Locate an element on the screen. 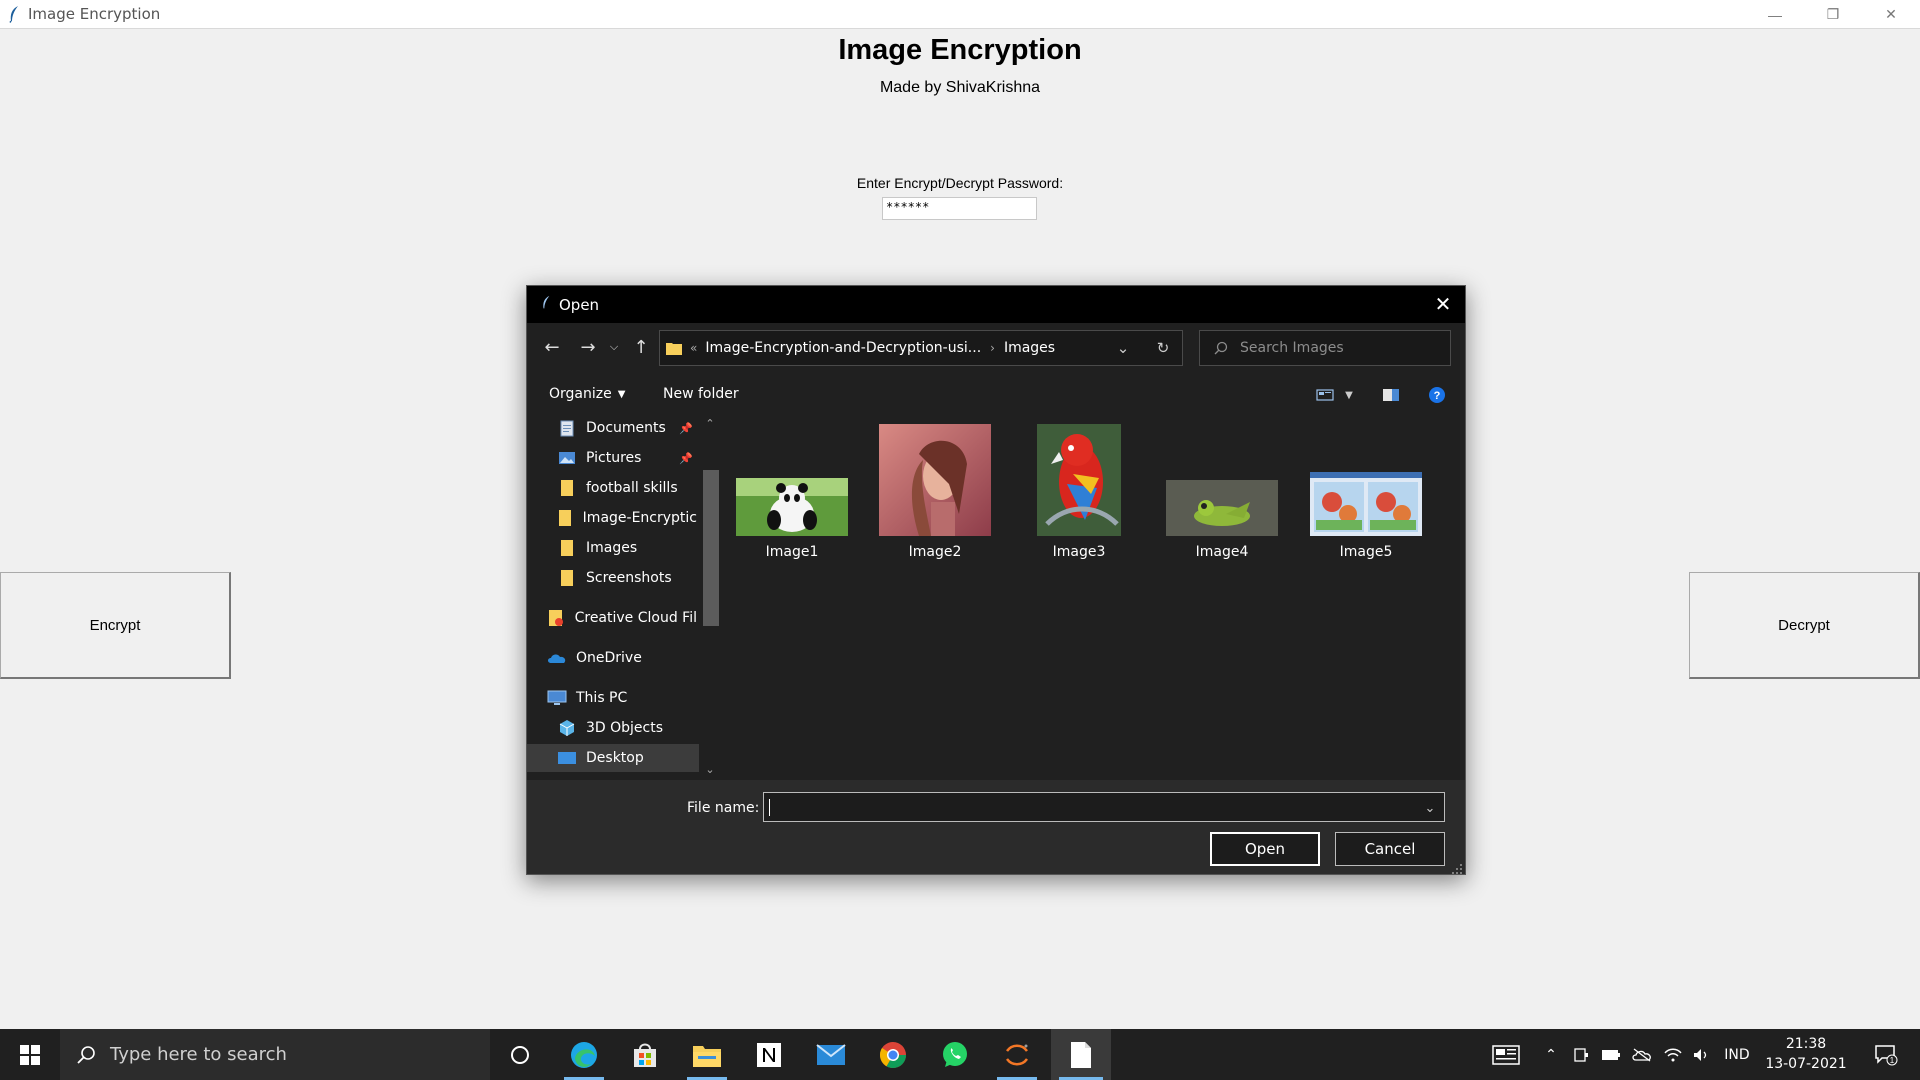 The image size is (1920, 1080). search-box: Search Images is located at coordinates (1325, 348).